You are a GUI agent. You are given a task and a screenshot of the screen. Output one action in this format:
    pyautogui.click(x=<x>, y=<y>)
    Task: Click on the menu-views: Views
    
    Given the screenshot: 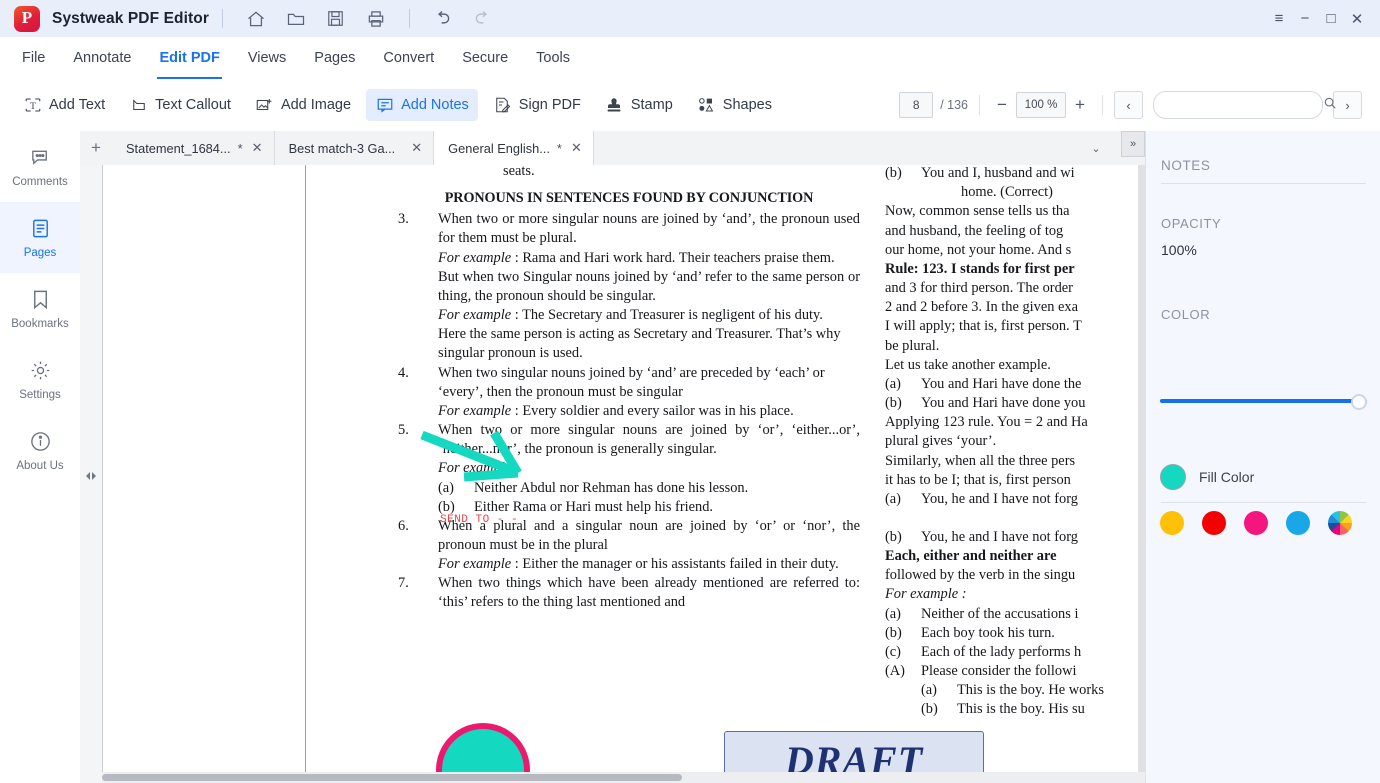 What is the action you would take?
    pyautogui.click(x=267, y=58)
    